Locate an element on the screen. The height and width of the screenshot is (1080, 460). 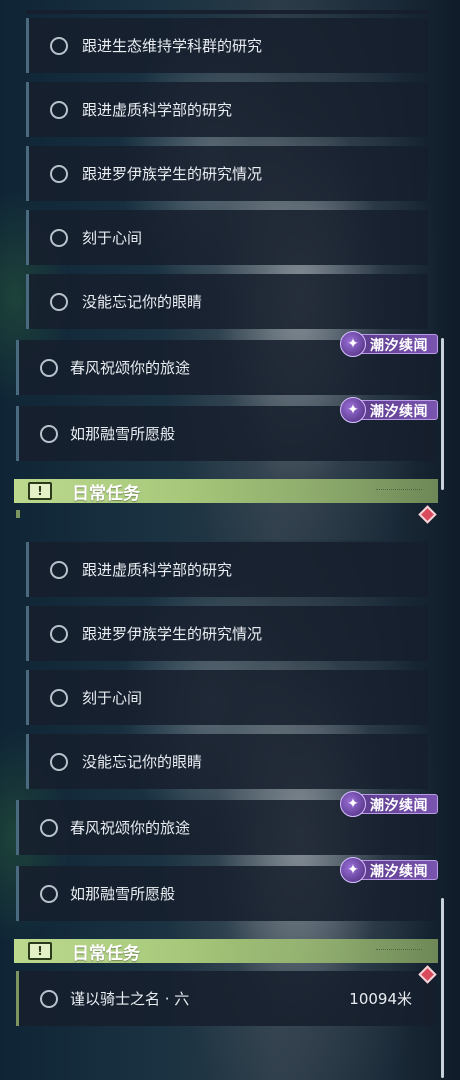
quest-label: 谨以骑士之名 · 六 is located at coordinates (130, 999).